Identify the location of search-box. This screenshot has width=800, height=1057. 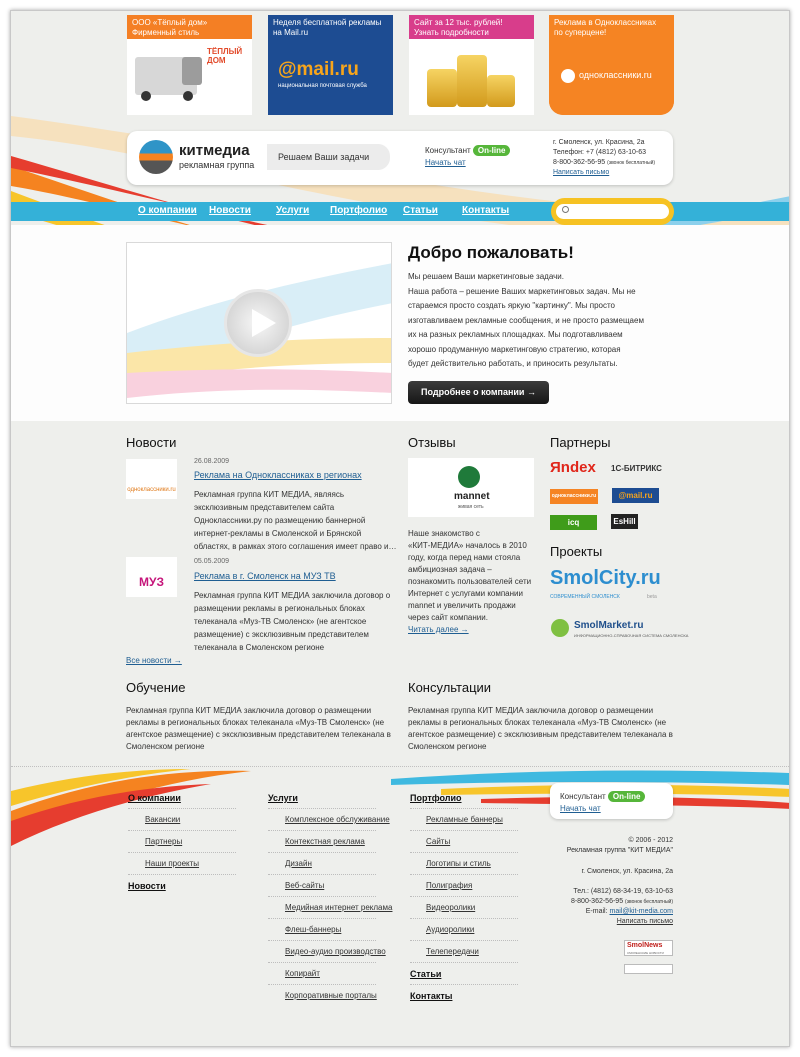
(612, 211).